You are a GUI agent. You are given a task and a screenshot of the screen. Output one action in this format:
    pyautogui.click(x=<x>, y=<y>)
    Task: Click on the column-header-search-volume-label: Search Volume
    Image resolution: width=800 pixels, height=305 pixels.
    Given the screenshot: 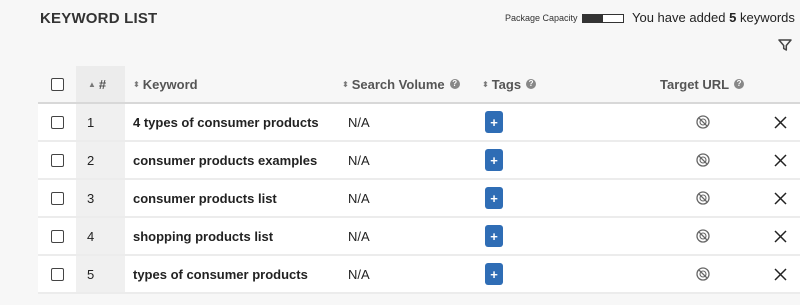 What is the action you would take?
    pyautogui.click(x=398, y=84)
    